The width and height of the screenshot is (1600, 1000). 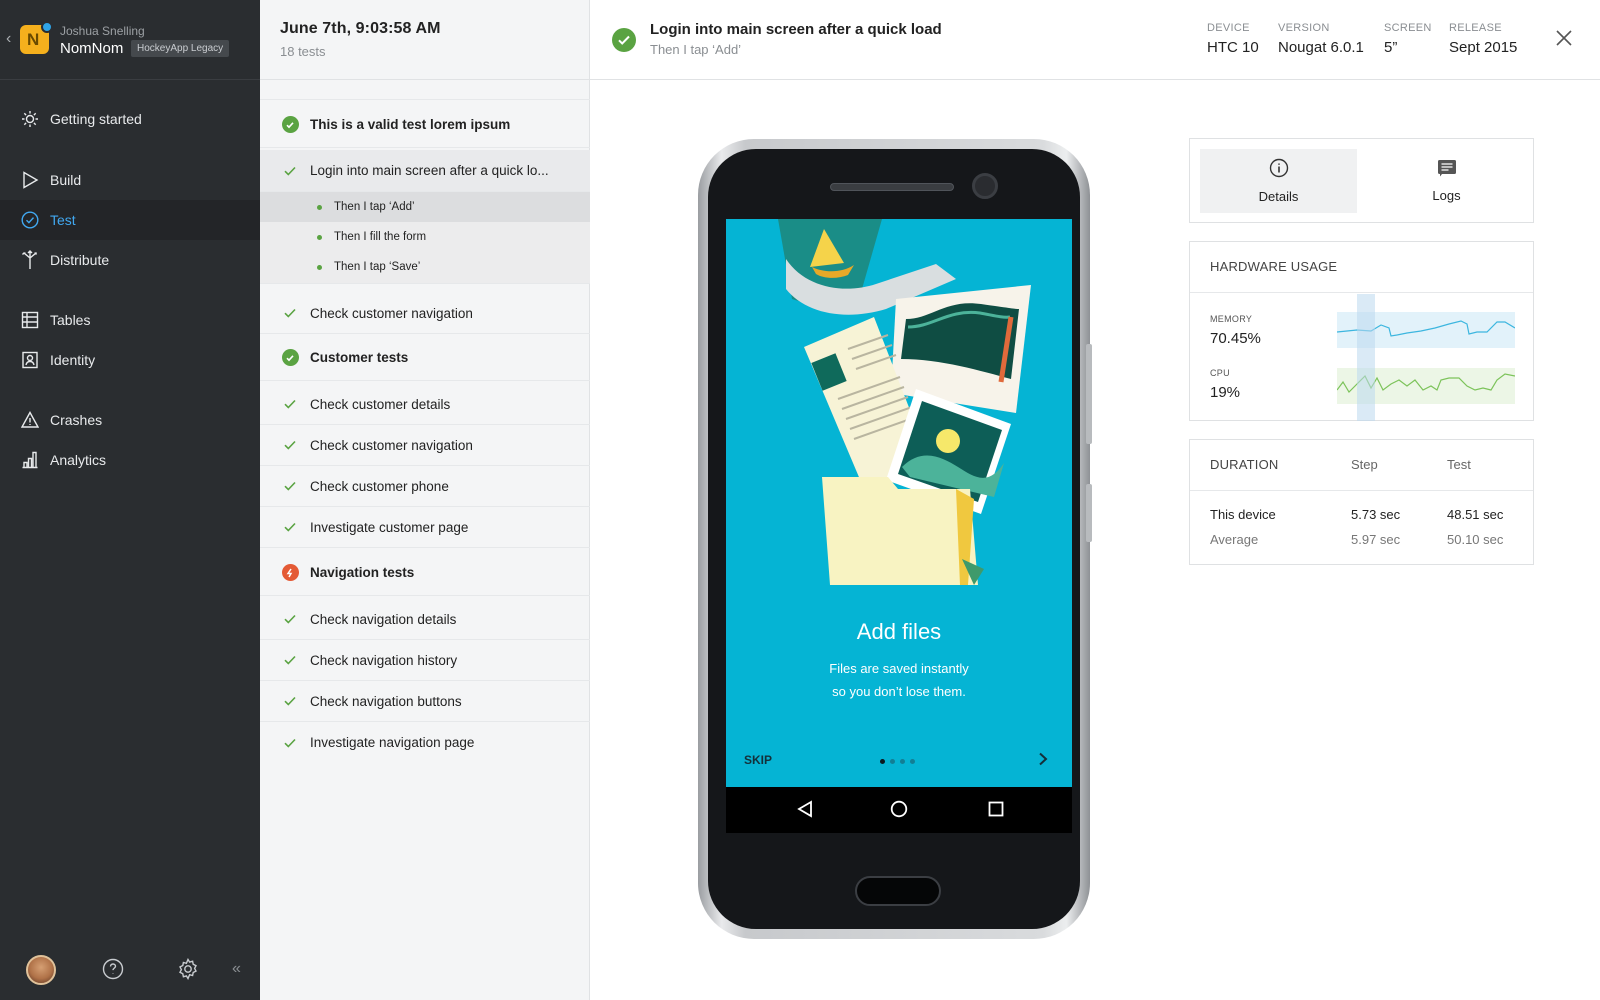 What do you see at coordinates (1376, 539) in the screenshot?
I see `duration-step-value: 5.97 sec` at bounding box center [1376, 539].